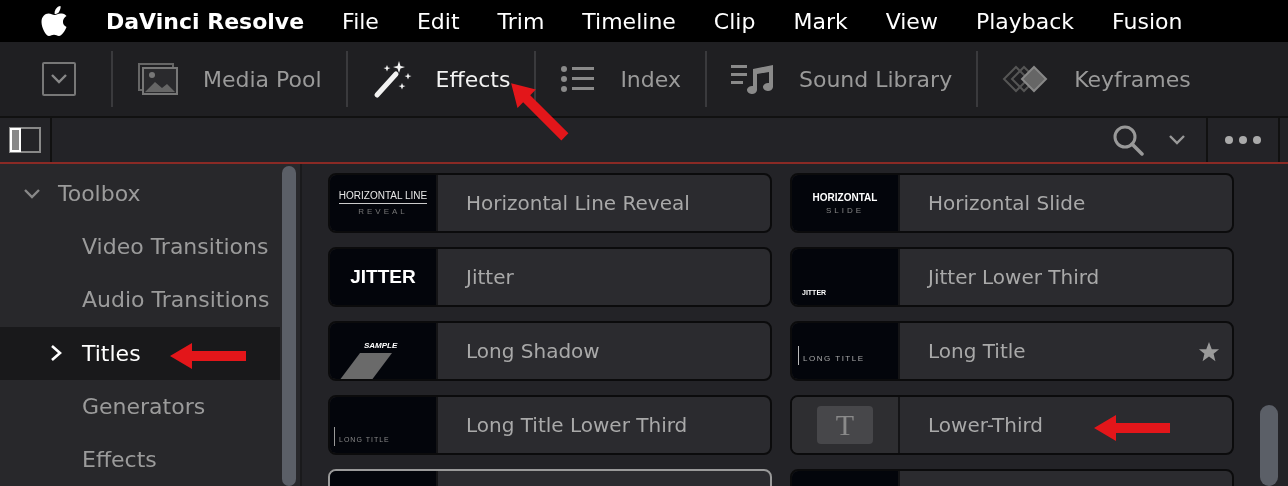 The image size is (1288, 486). I want to click on app-menu: DaVinci Resolve, so click(205, 21).